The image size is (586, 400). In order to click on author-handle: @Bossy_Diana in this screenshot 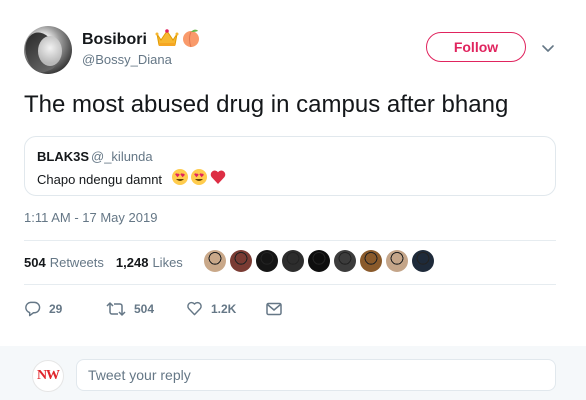, I will do `click(127, 60)`.